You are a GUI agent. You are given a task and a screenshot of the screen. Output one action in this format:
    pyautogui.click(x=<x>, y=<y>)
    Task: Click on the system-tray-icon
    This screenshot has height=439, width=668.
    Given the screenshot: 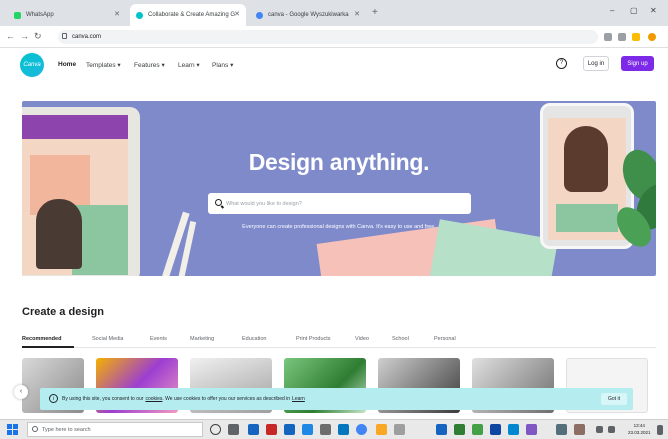 What is the action you would take?
    pyautogui.click(x=599, y=429)
    